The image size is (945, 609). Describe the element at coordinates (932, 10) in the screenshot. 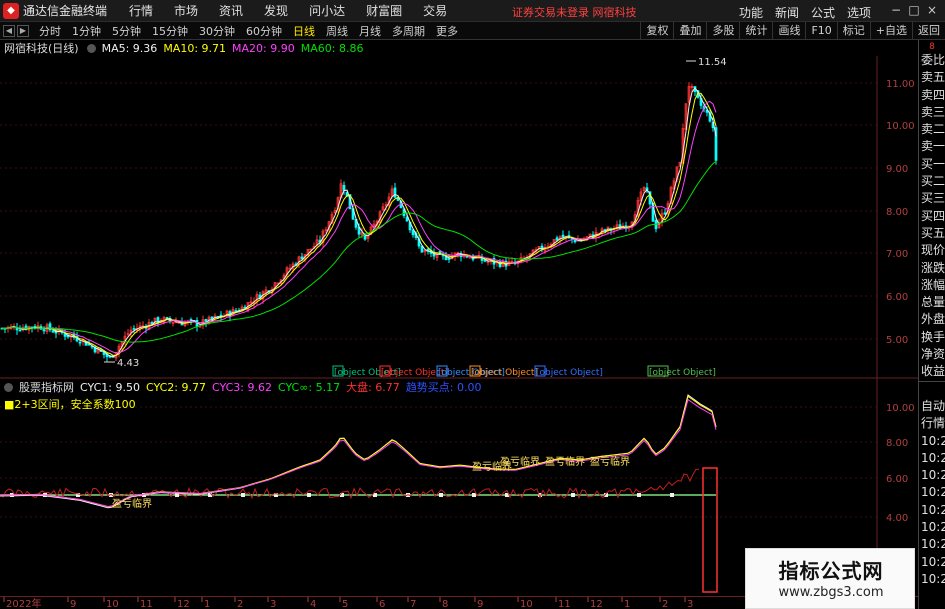

I see `close-icon: ×` at that location.